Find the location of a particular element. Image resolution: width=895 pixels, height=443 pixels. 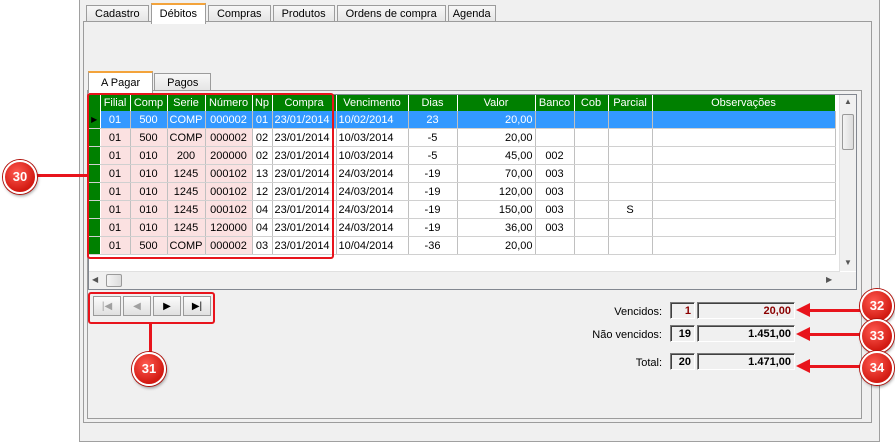

scroll-down-icon: ▼ is located at coordinates (848, 262).